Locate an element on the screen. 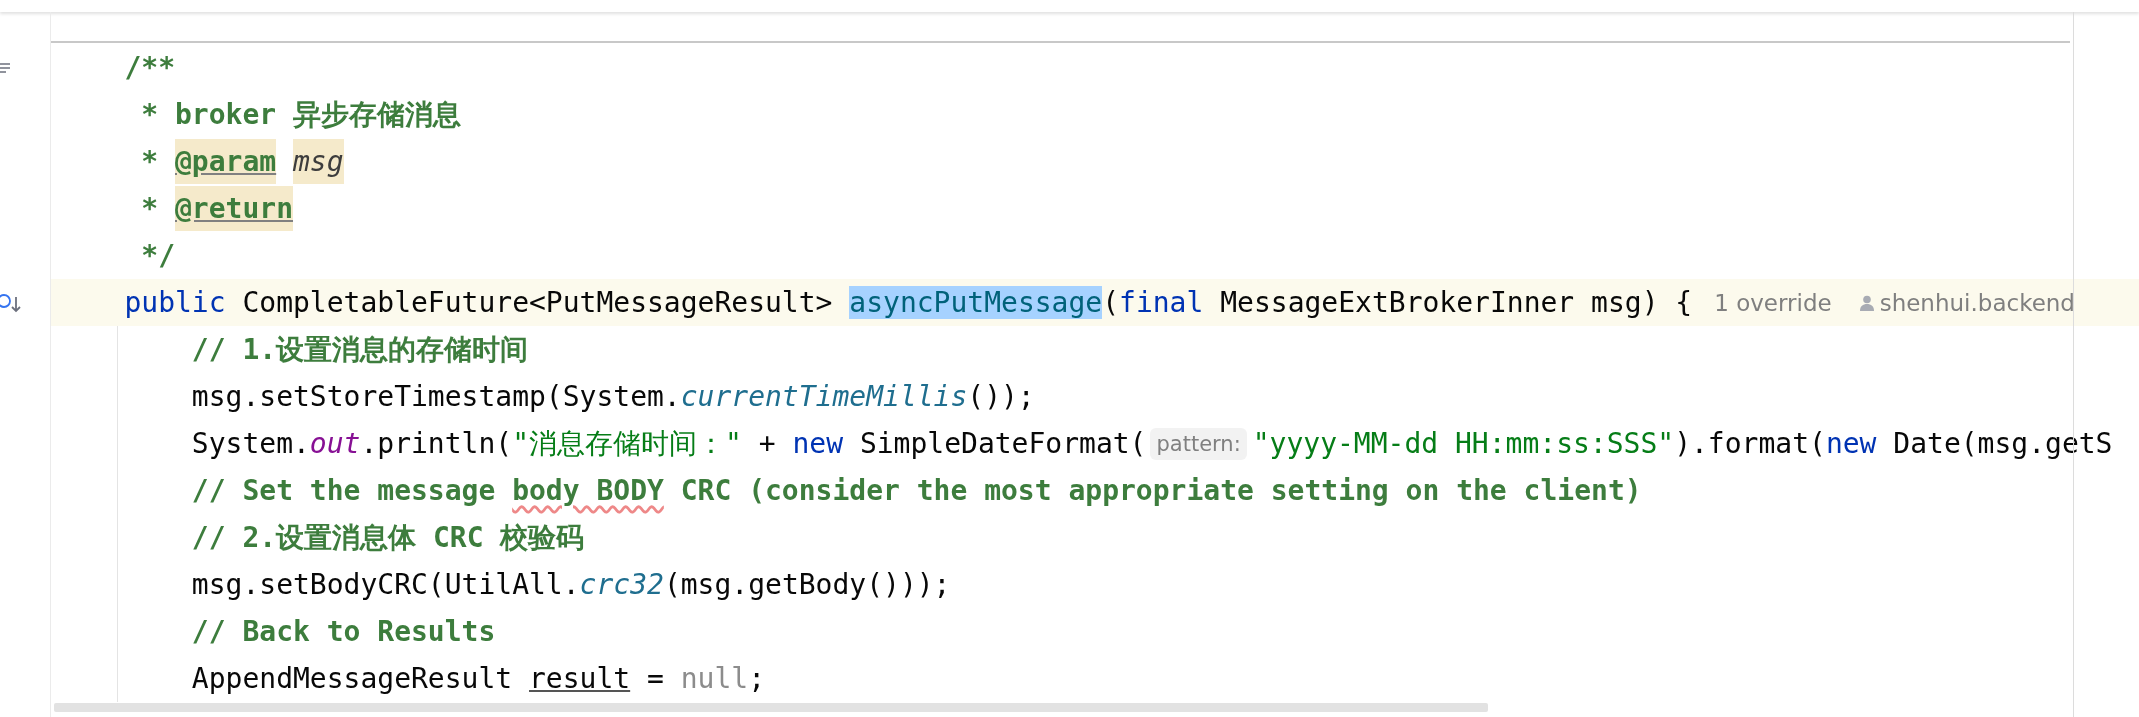  code-text: public CompletableFuture<PutMessageResult> asyncPutMessage(final MessageExtBrokerInner msg) { is located at coordinates (908, 303).